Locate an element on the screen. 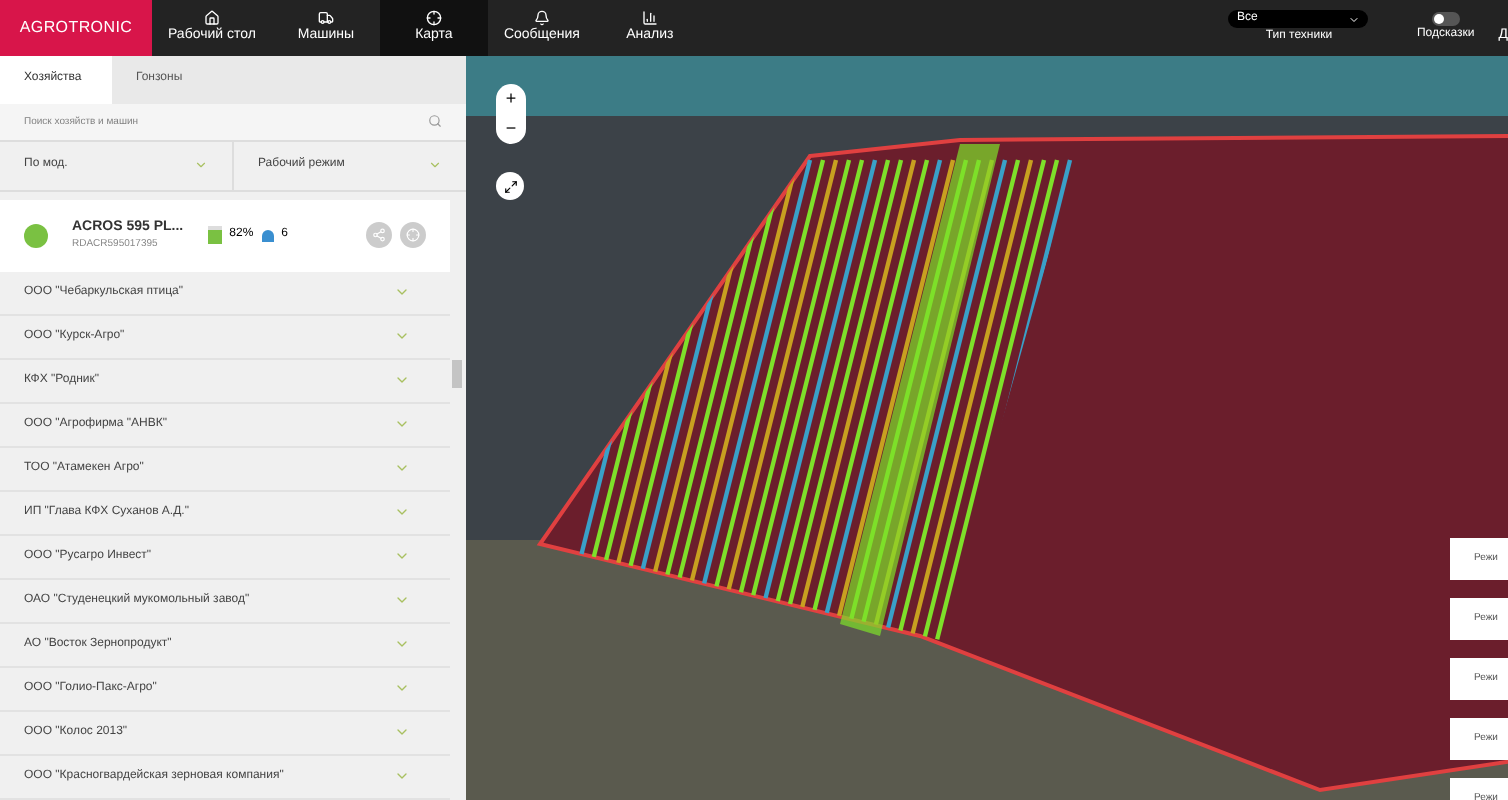 This screenshot has height=800, width=1508. scrollbar is located at coordinates (457, 374).